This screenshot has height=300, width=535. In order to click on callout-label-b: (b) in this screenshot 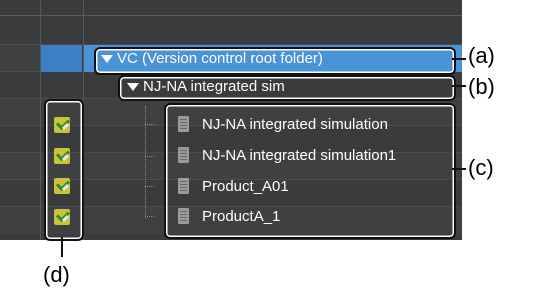, I will do `click(481, 86)`.